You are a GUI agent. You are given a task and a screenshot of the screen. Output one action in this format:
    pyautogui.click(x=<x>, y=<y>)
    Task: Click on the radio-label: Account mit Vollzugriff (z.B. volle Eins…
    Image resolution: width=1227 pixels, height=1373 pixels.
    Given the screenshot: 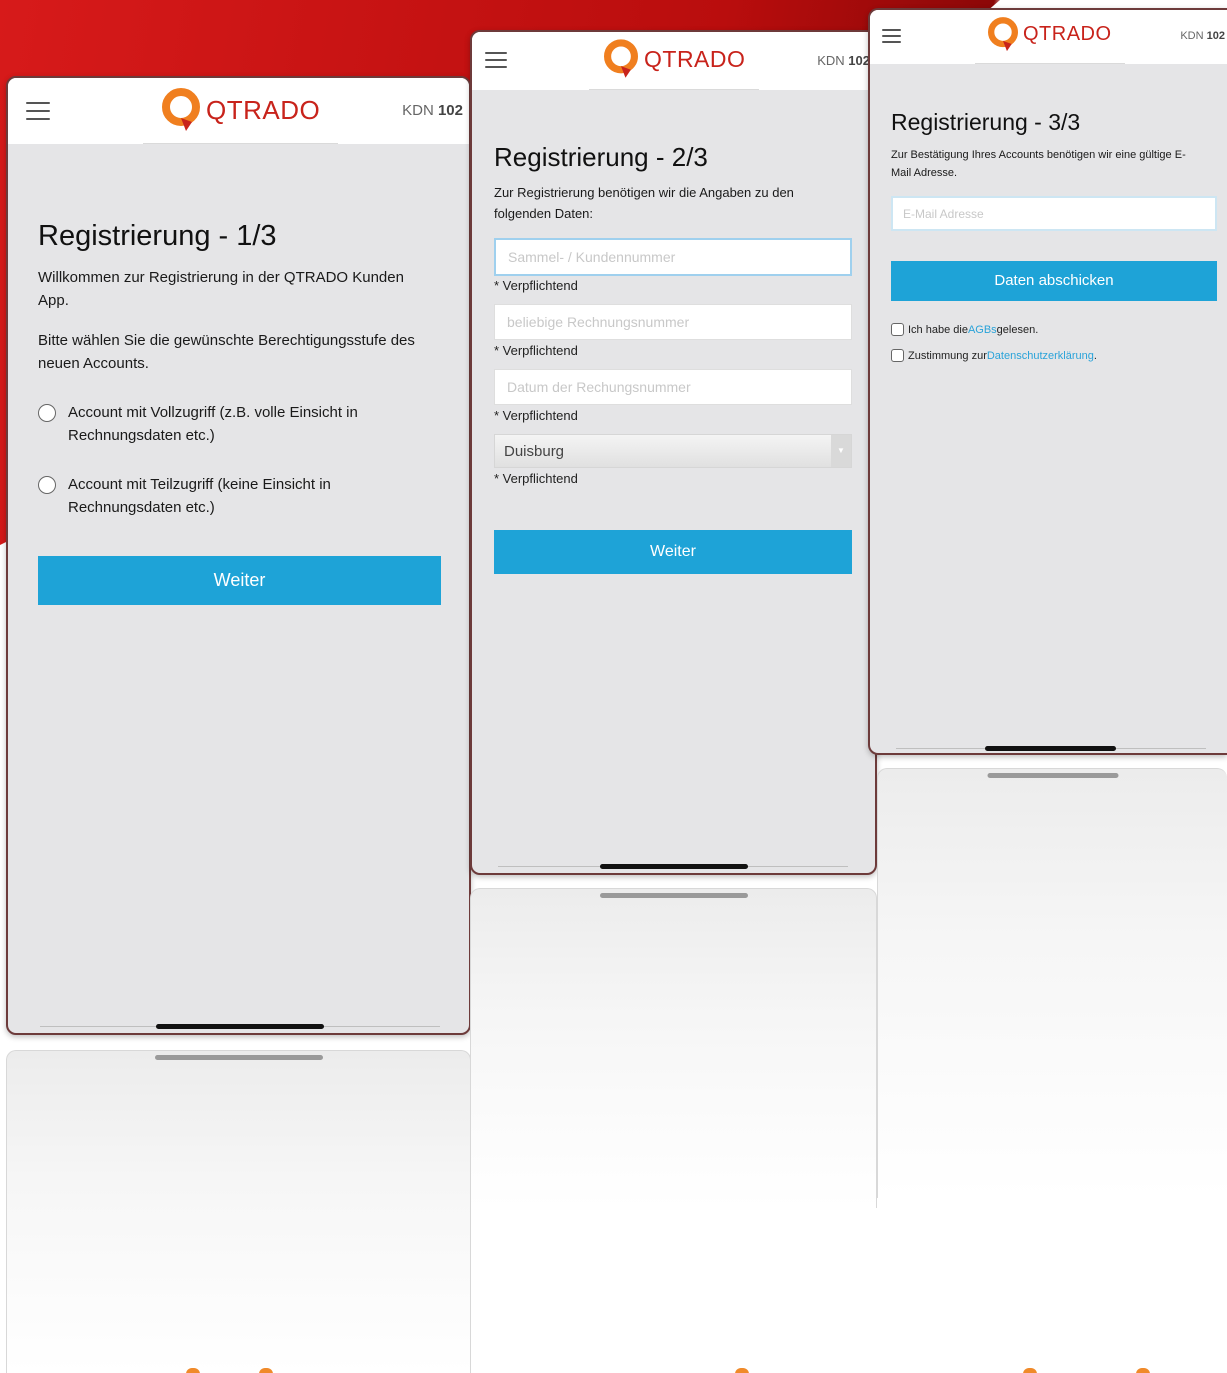 What is the action you would take?
    pyautogui.click(x=213, y=424)
    